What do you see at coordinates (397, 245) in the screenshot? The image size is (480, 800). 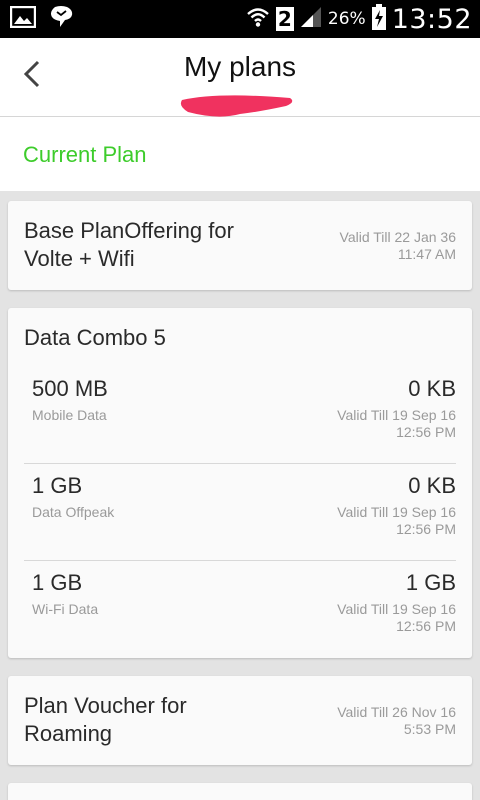 I see `plan-validity: Valid Till 22 Jan 36 11:47 AM` at bounding box center [397, 245].